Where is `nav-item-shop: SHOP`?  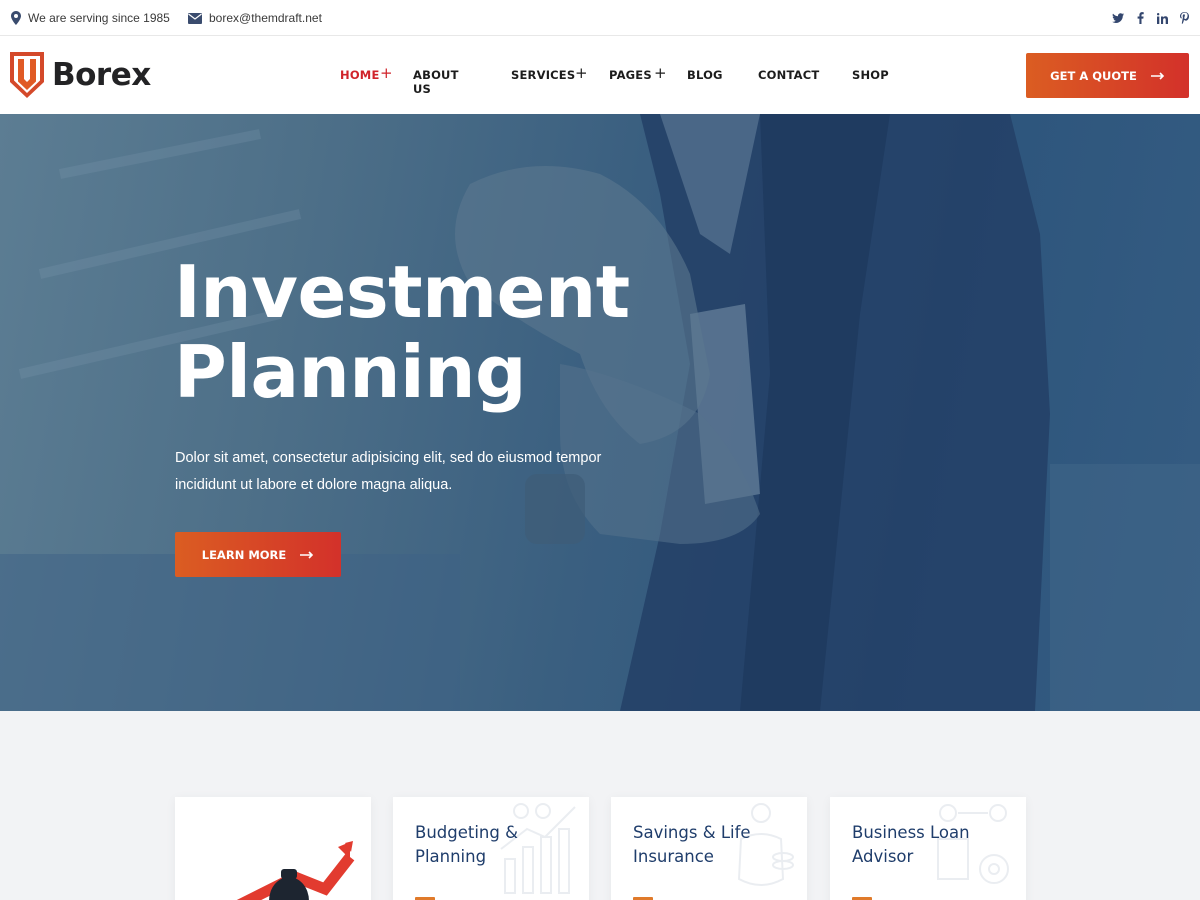
nav-item-shop: SHOP is located at coordinates (870, 75).